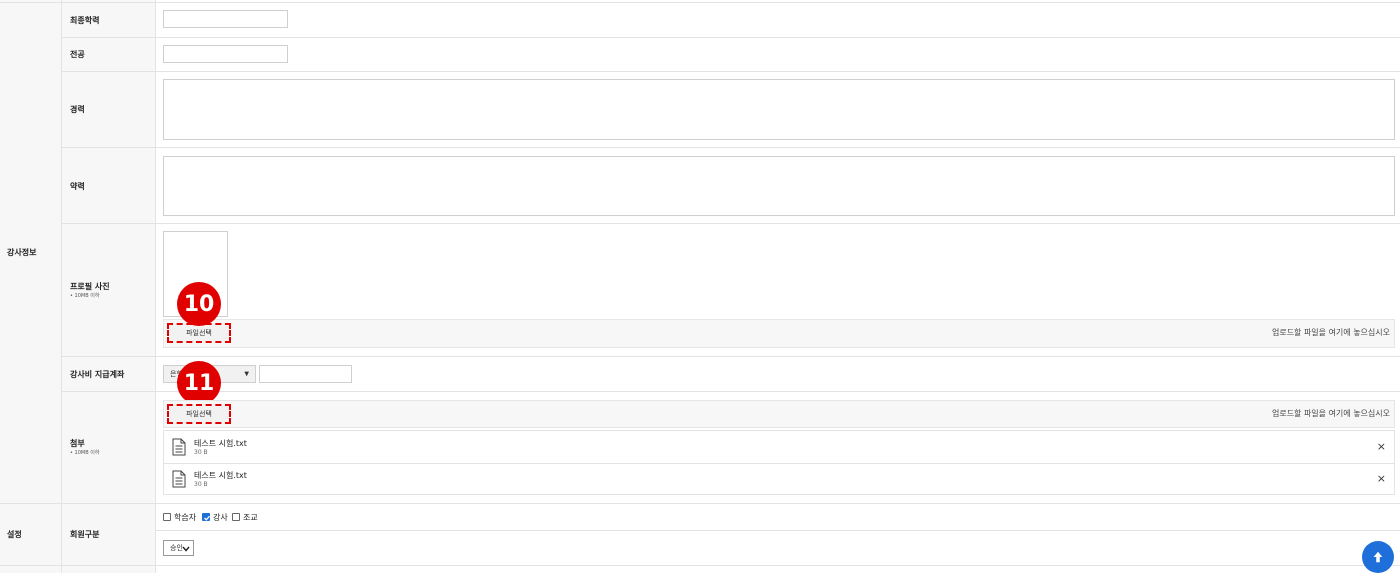 The width and height of the screenshot is (1400, 573). What do you see at coordinates (199, 383) in the screenshot?
I see `step-badge-11: 11` at bounding box center [199, 383].